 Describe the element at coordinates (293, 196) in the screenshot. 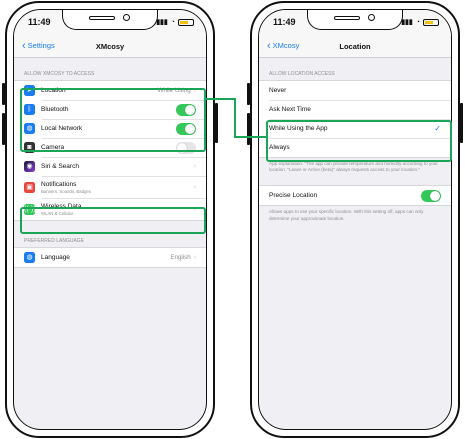

I see `row-label: Precise Location` at that location.